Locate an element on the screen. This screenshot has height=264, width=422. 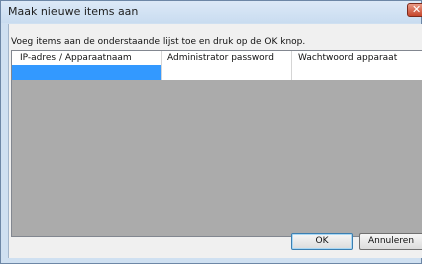
ok-button: OK is located at coordinates (322, 241).